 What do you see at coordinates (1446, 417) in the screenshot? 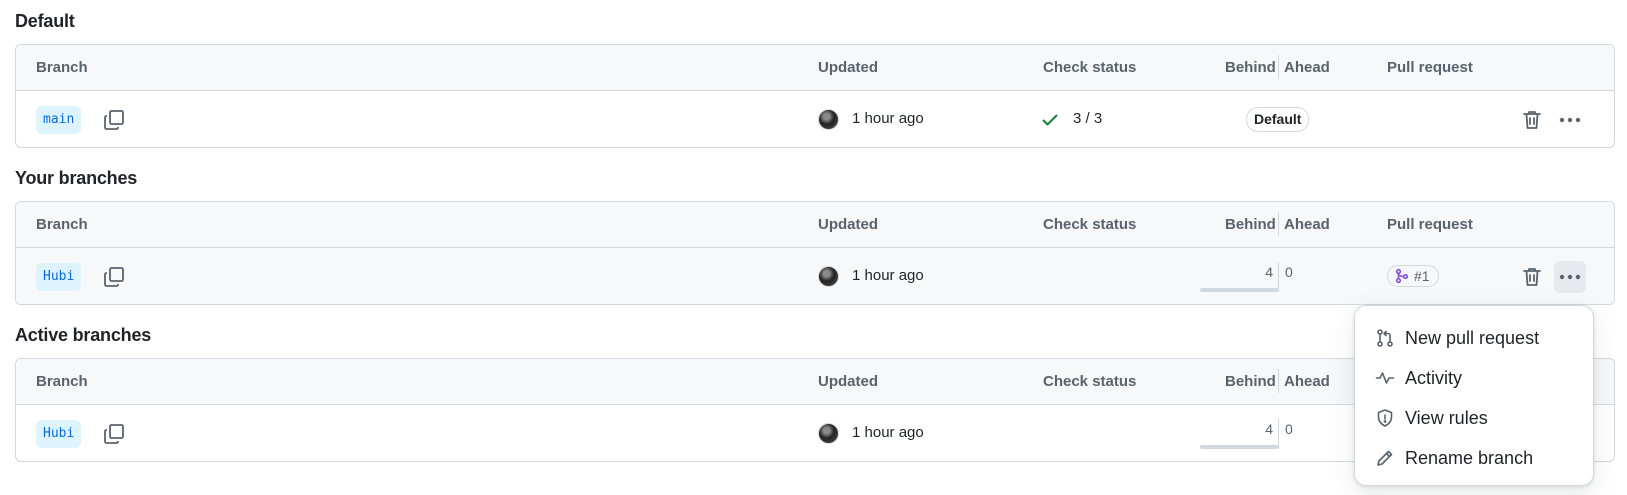
I see `menu-item-label: View rules` at bounding box center [1446, 417].